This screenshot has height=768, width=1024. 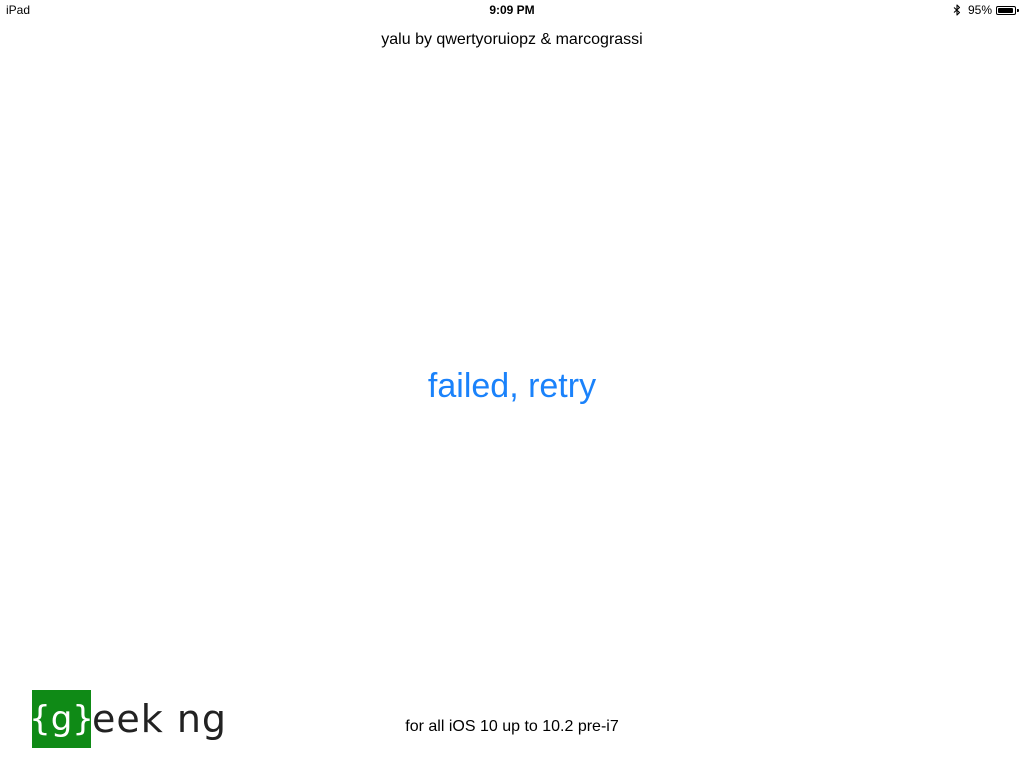 I want to click on status-time: 9:09 PM, so click(x=512, y=10).